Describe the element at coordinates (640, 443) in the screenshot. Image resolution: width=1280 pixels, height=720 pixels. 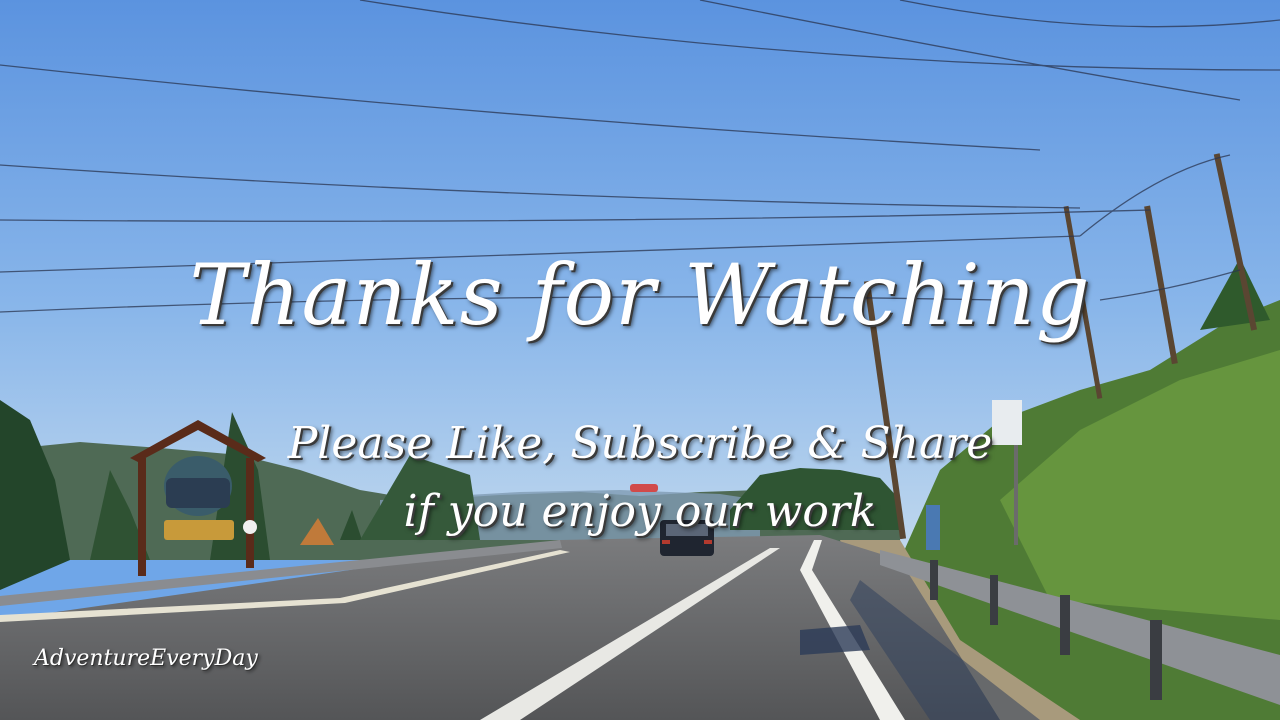
I see `subscribe-message: Please Like, Subscribe & Share` at that location.